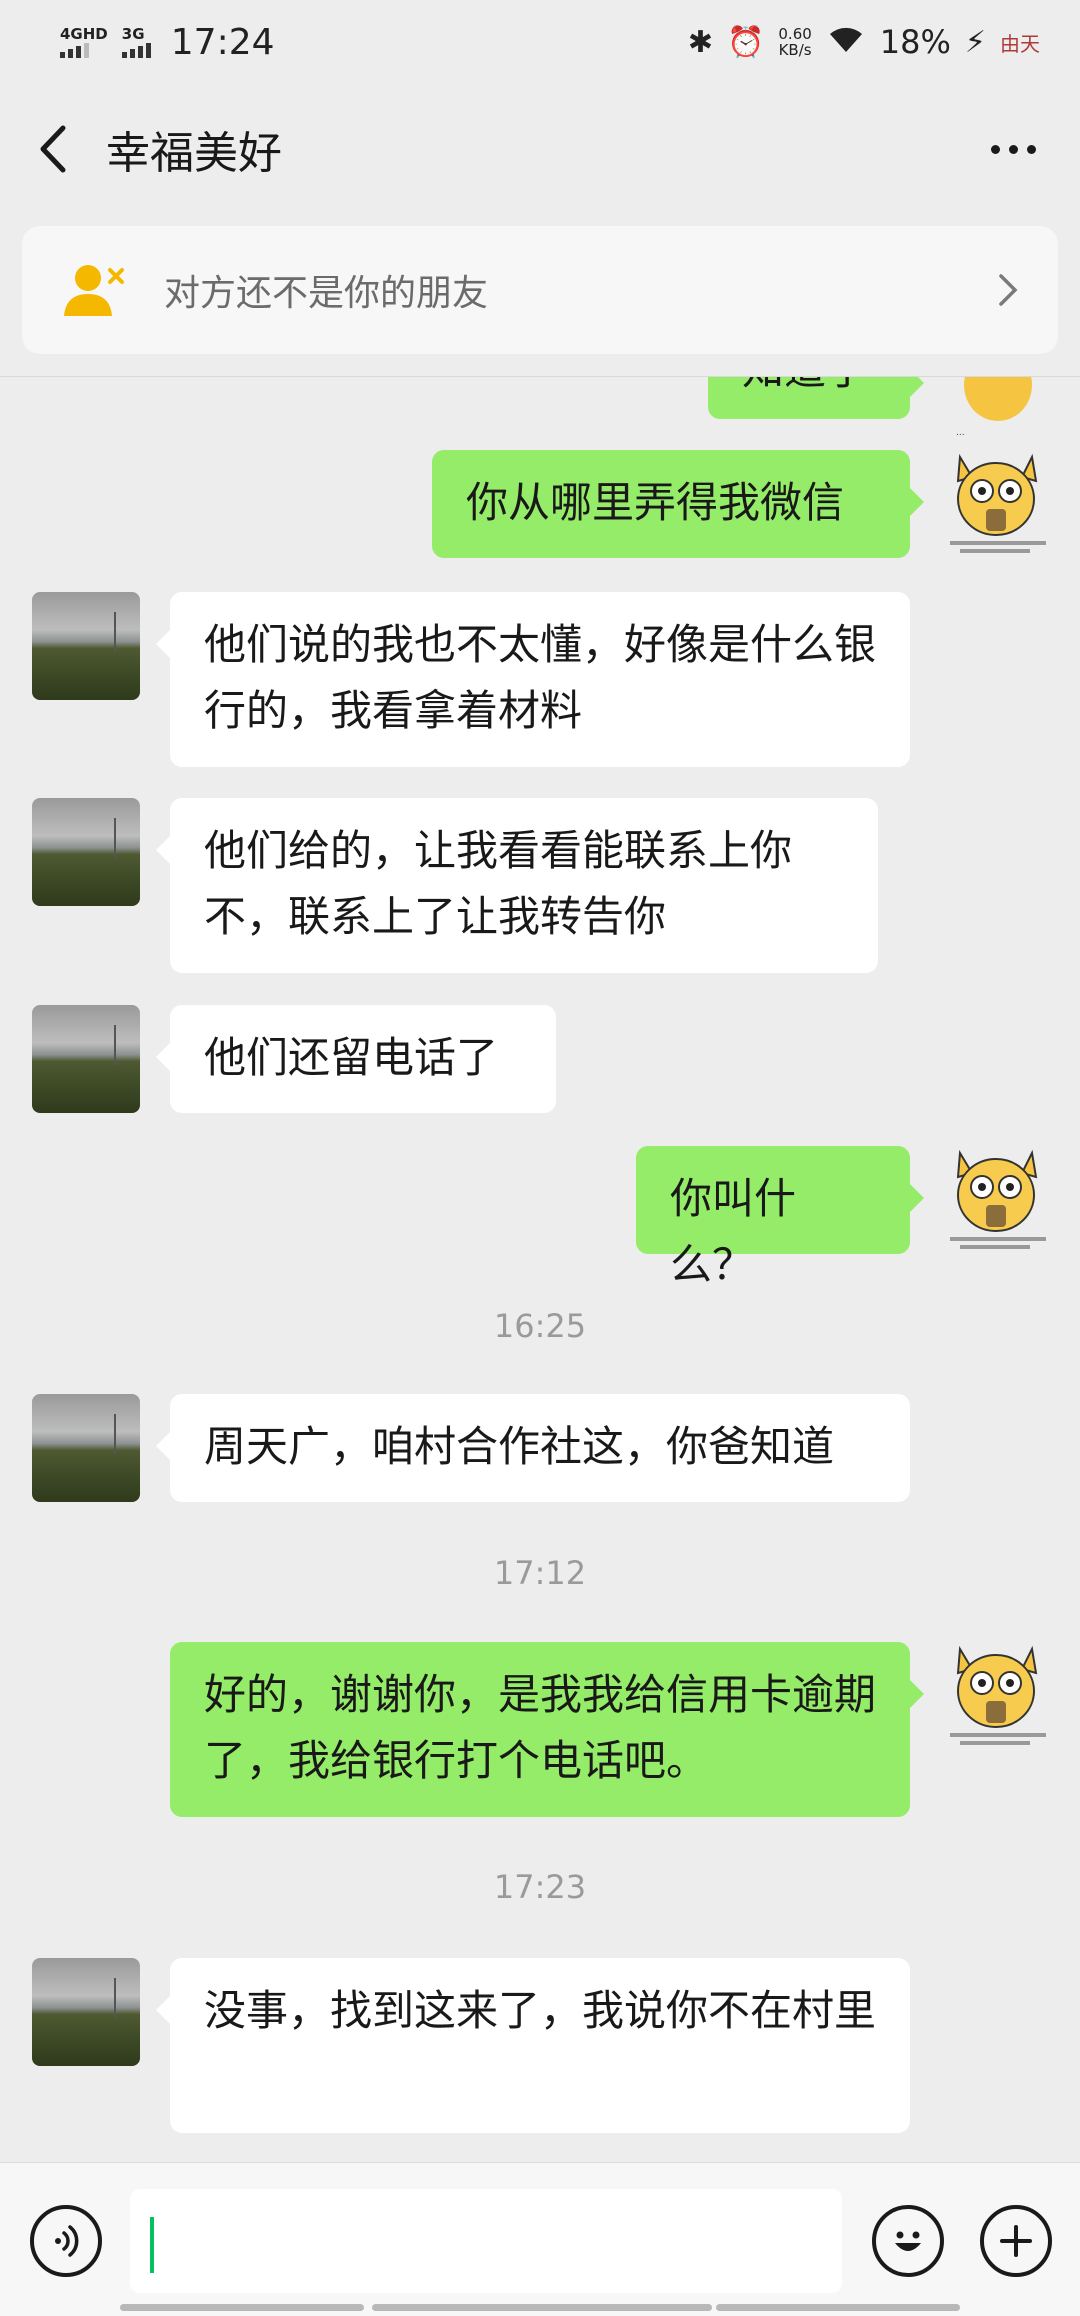 Image resolution: width=1080 pixels, height=2316 pixels. What do you see at coordinates (167, 42) in the screenshot?
I see `status-left: 4GHD 3G 17:24` at bounding box center [167, 42].